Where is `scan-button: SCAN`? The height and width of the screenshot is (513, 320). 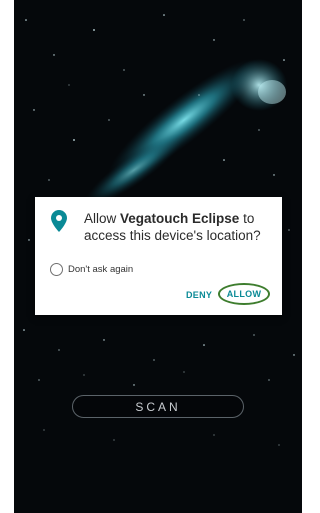 scan-button: SCAN is located at coordinates (158, 406).